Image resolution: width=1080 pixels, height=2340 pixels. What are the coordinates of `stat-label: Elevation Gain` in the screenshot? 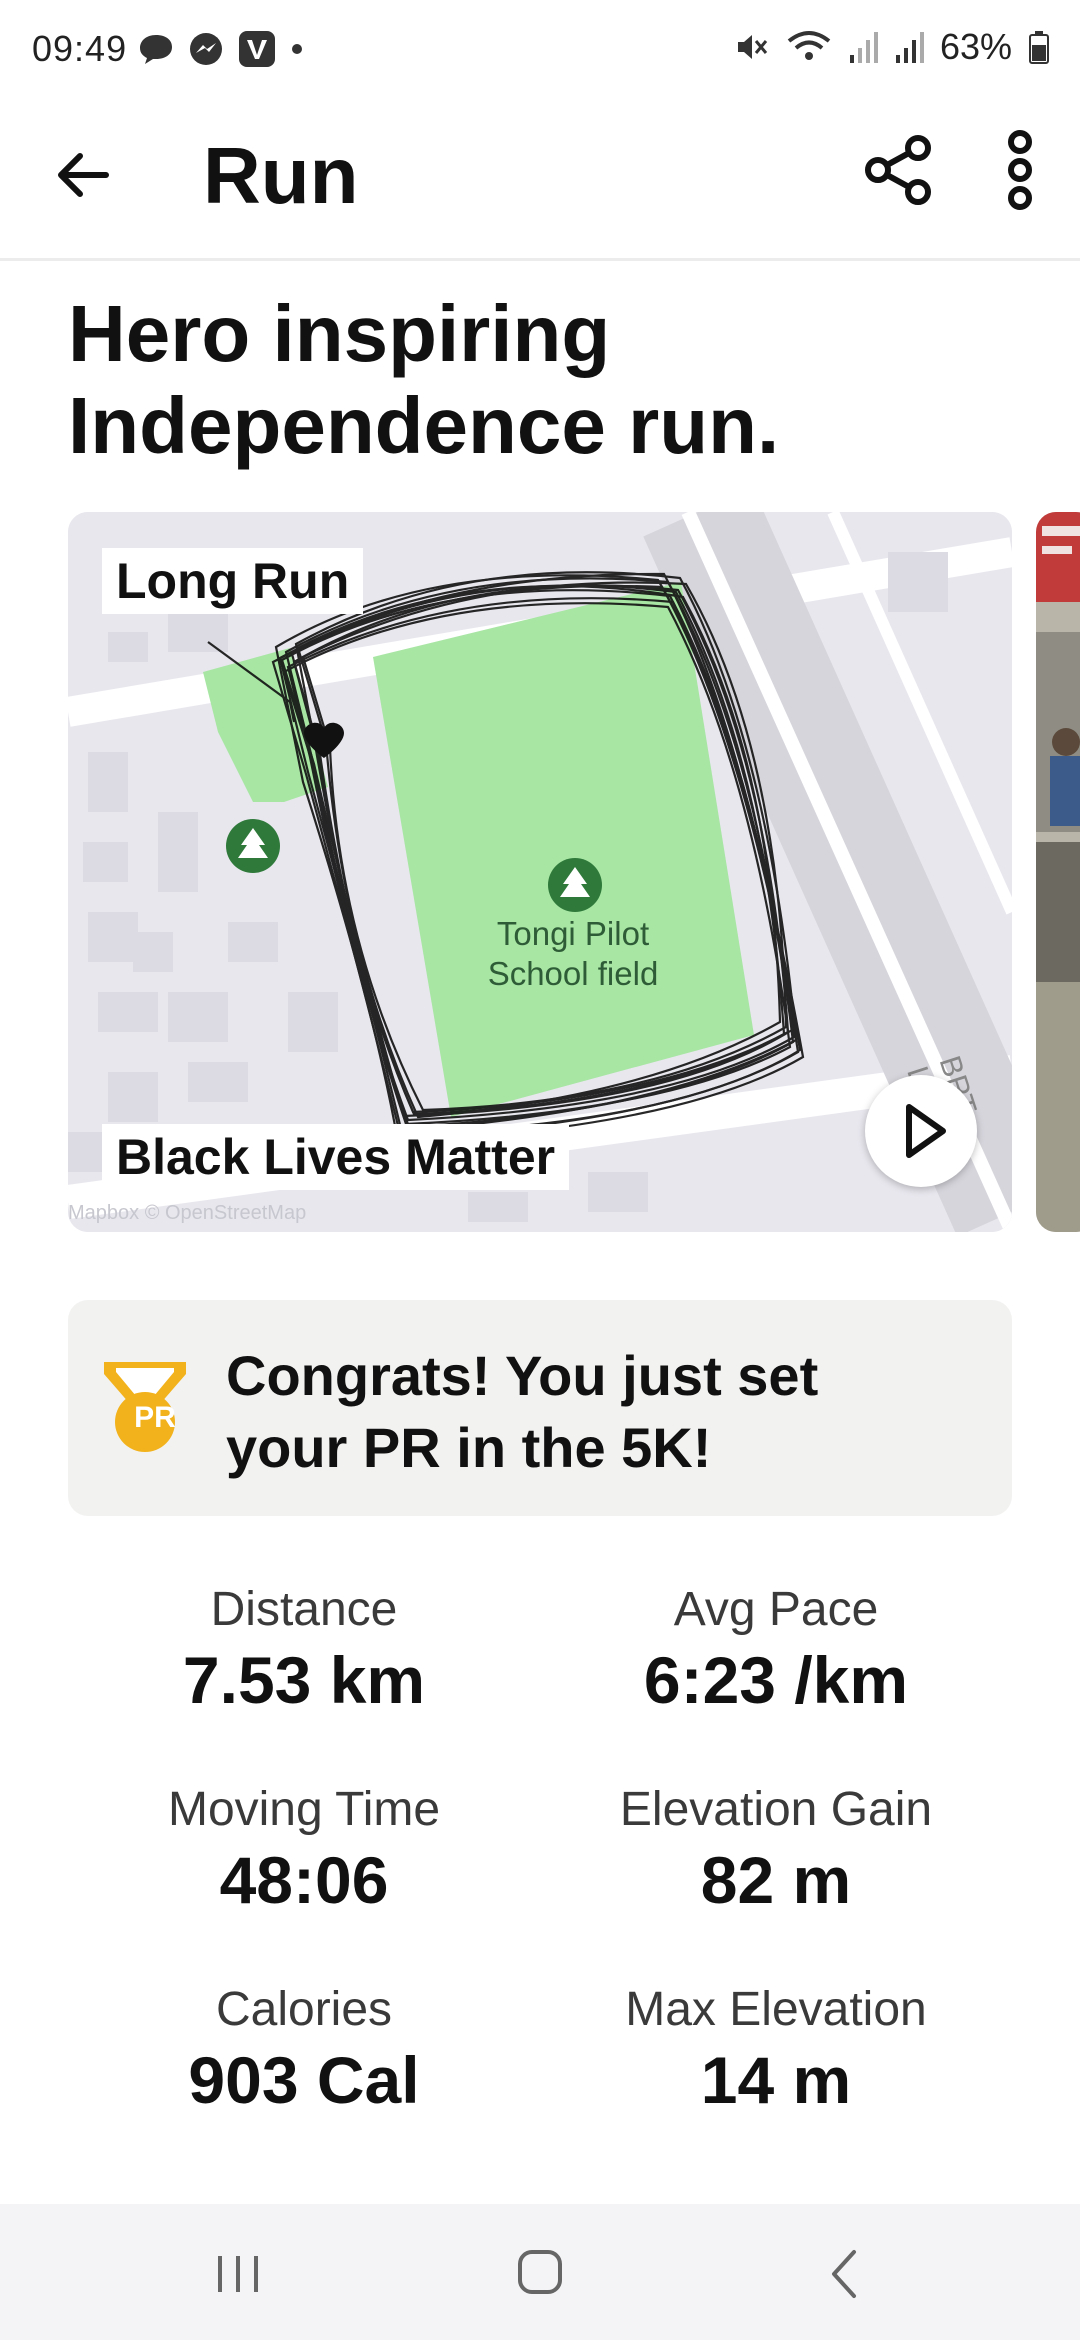 It's located at (776, 1809).